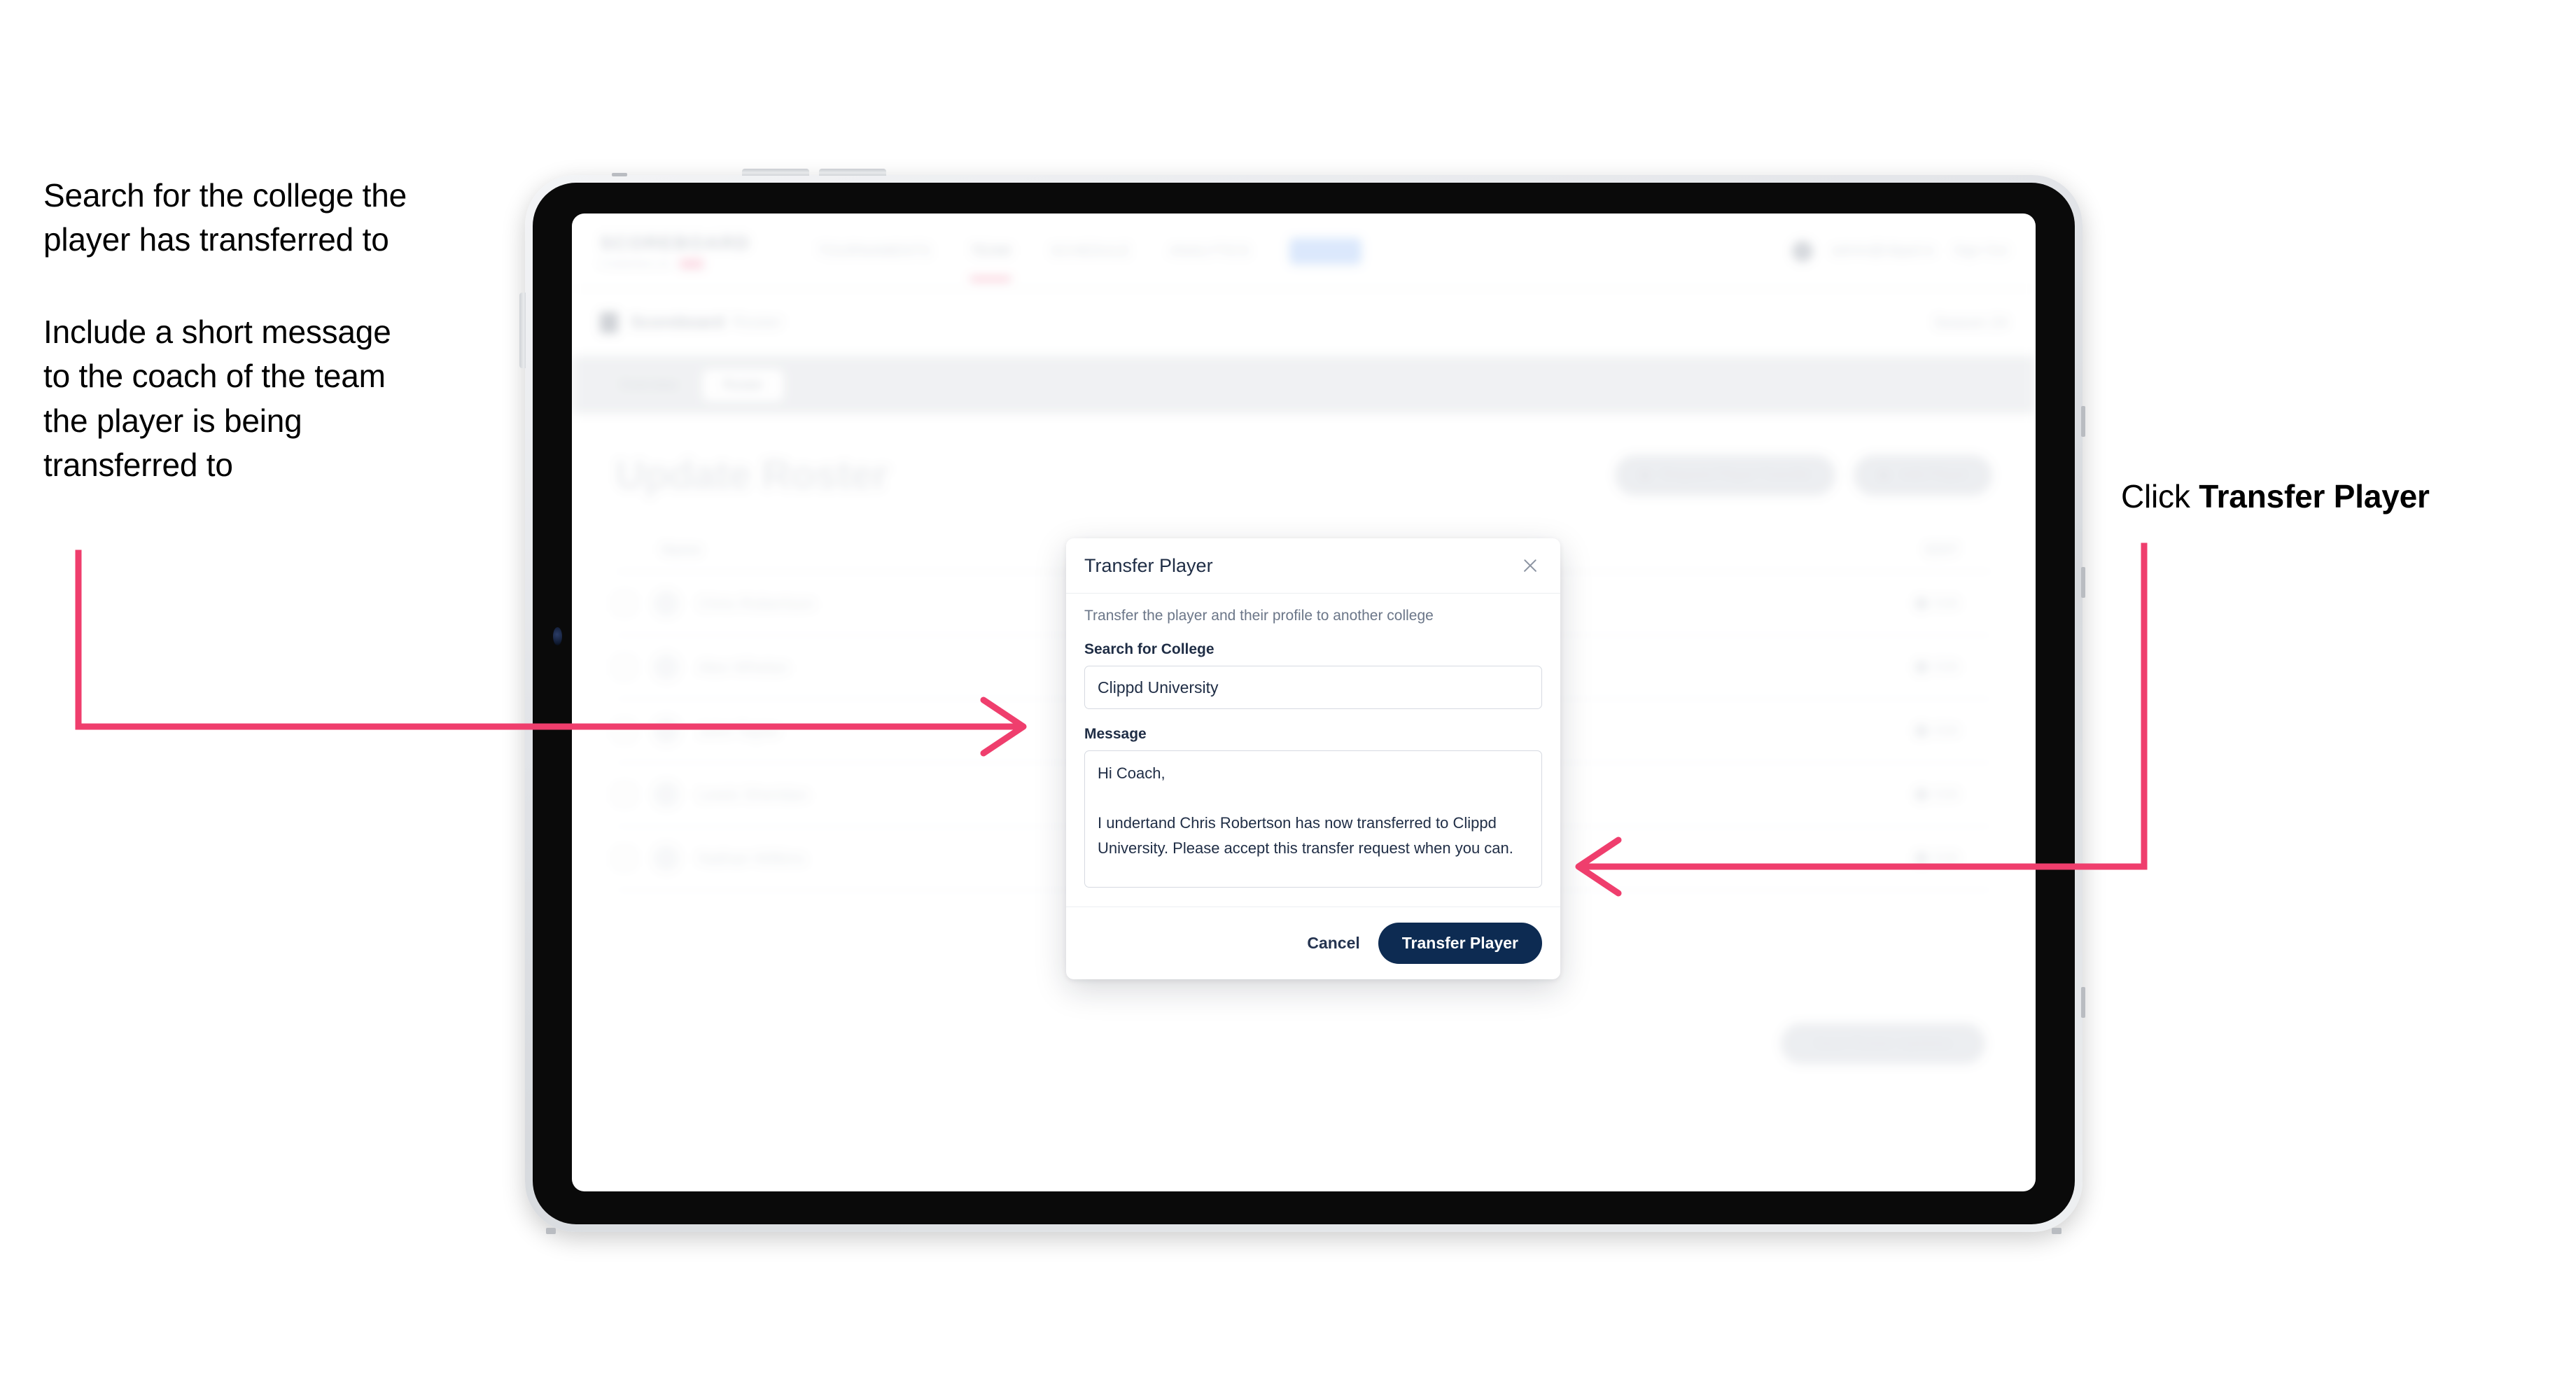  I want to click on annotation-left-line-3: Include a short message, so click(217, 331).